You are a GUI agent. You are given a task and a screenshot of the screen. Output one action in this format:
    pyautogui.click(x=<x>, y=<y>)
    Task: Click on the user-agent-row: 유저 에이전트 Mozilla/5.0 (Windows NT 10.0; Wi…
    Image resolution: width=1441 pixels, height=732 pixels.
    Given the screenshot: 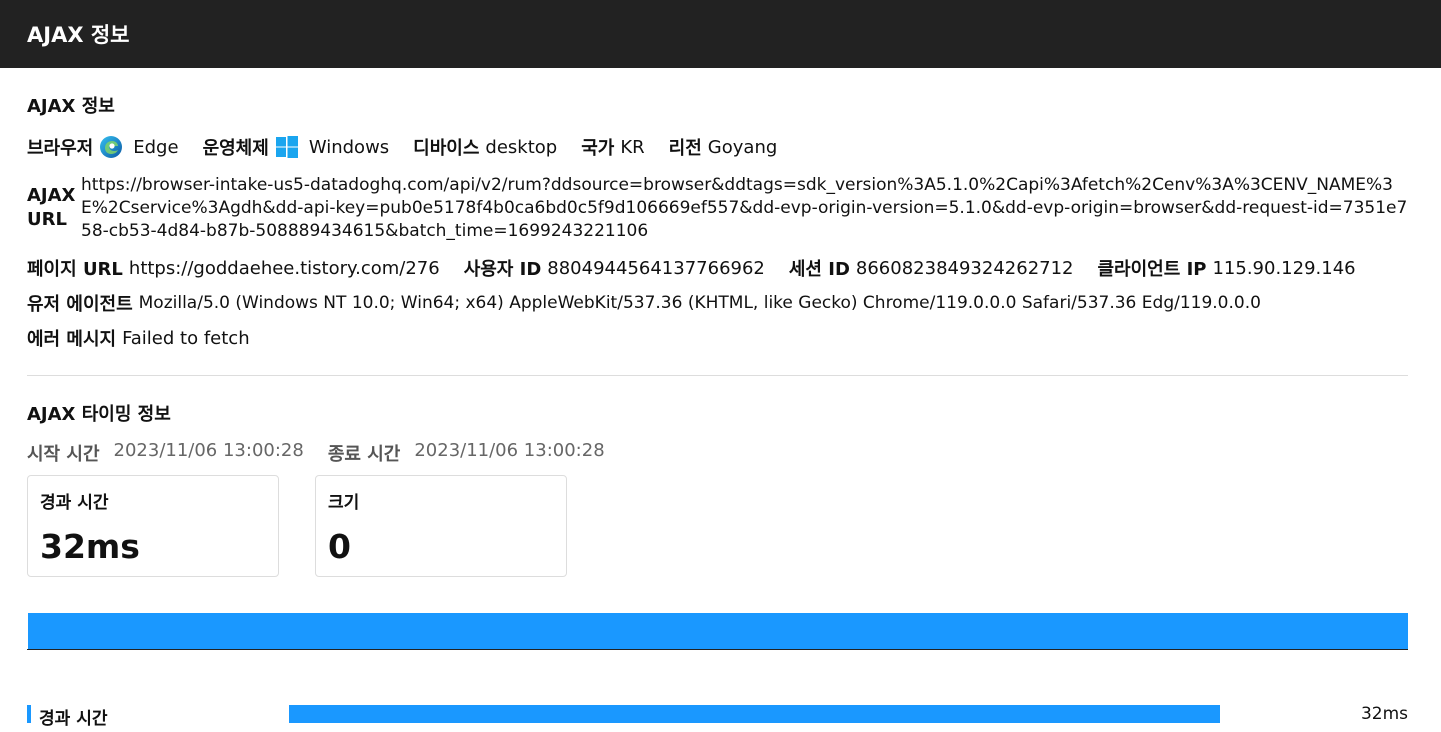 What is the action you would take?
    pyautogui.click(x=656, y=303)
    